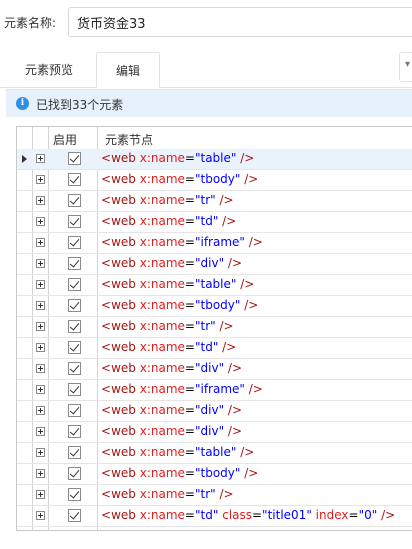  I want to click on element-name-row: 元素名称:, so click(206, 22).